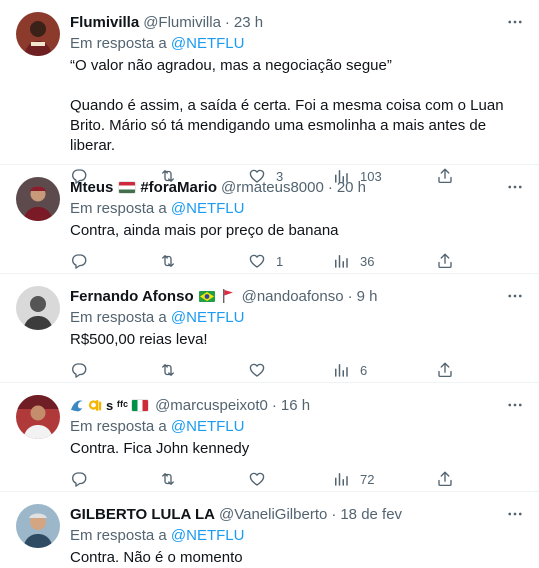 This screenshot has width=539, height=568. I want to click on view-count: 6, so click(364, 370).